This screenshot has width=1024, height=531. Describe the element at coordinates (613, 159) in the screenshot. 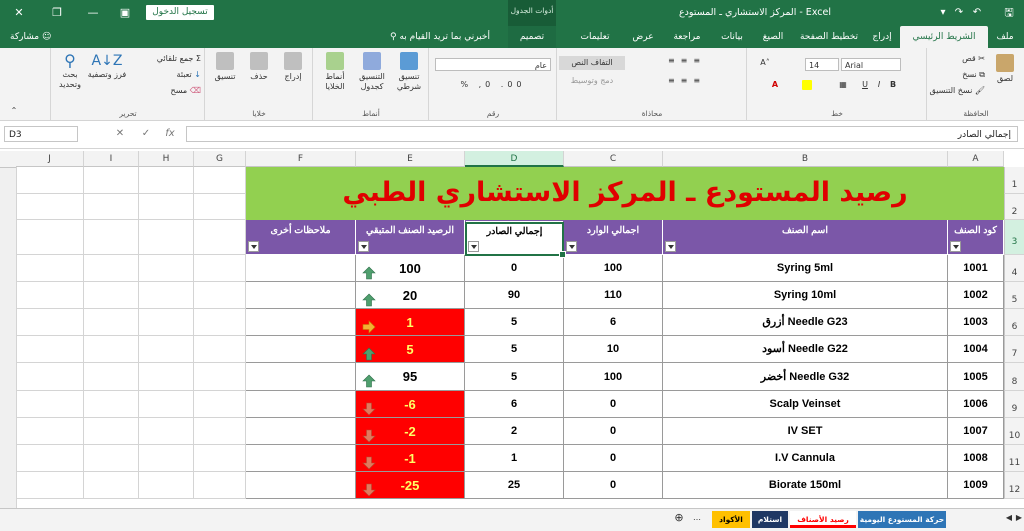

I see `column-header-c: C` at that location.